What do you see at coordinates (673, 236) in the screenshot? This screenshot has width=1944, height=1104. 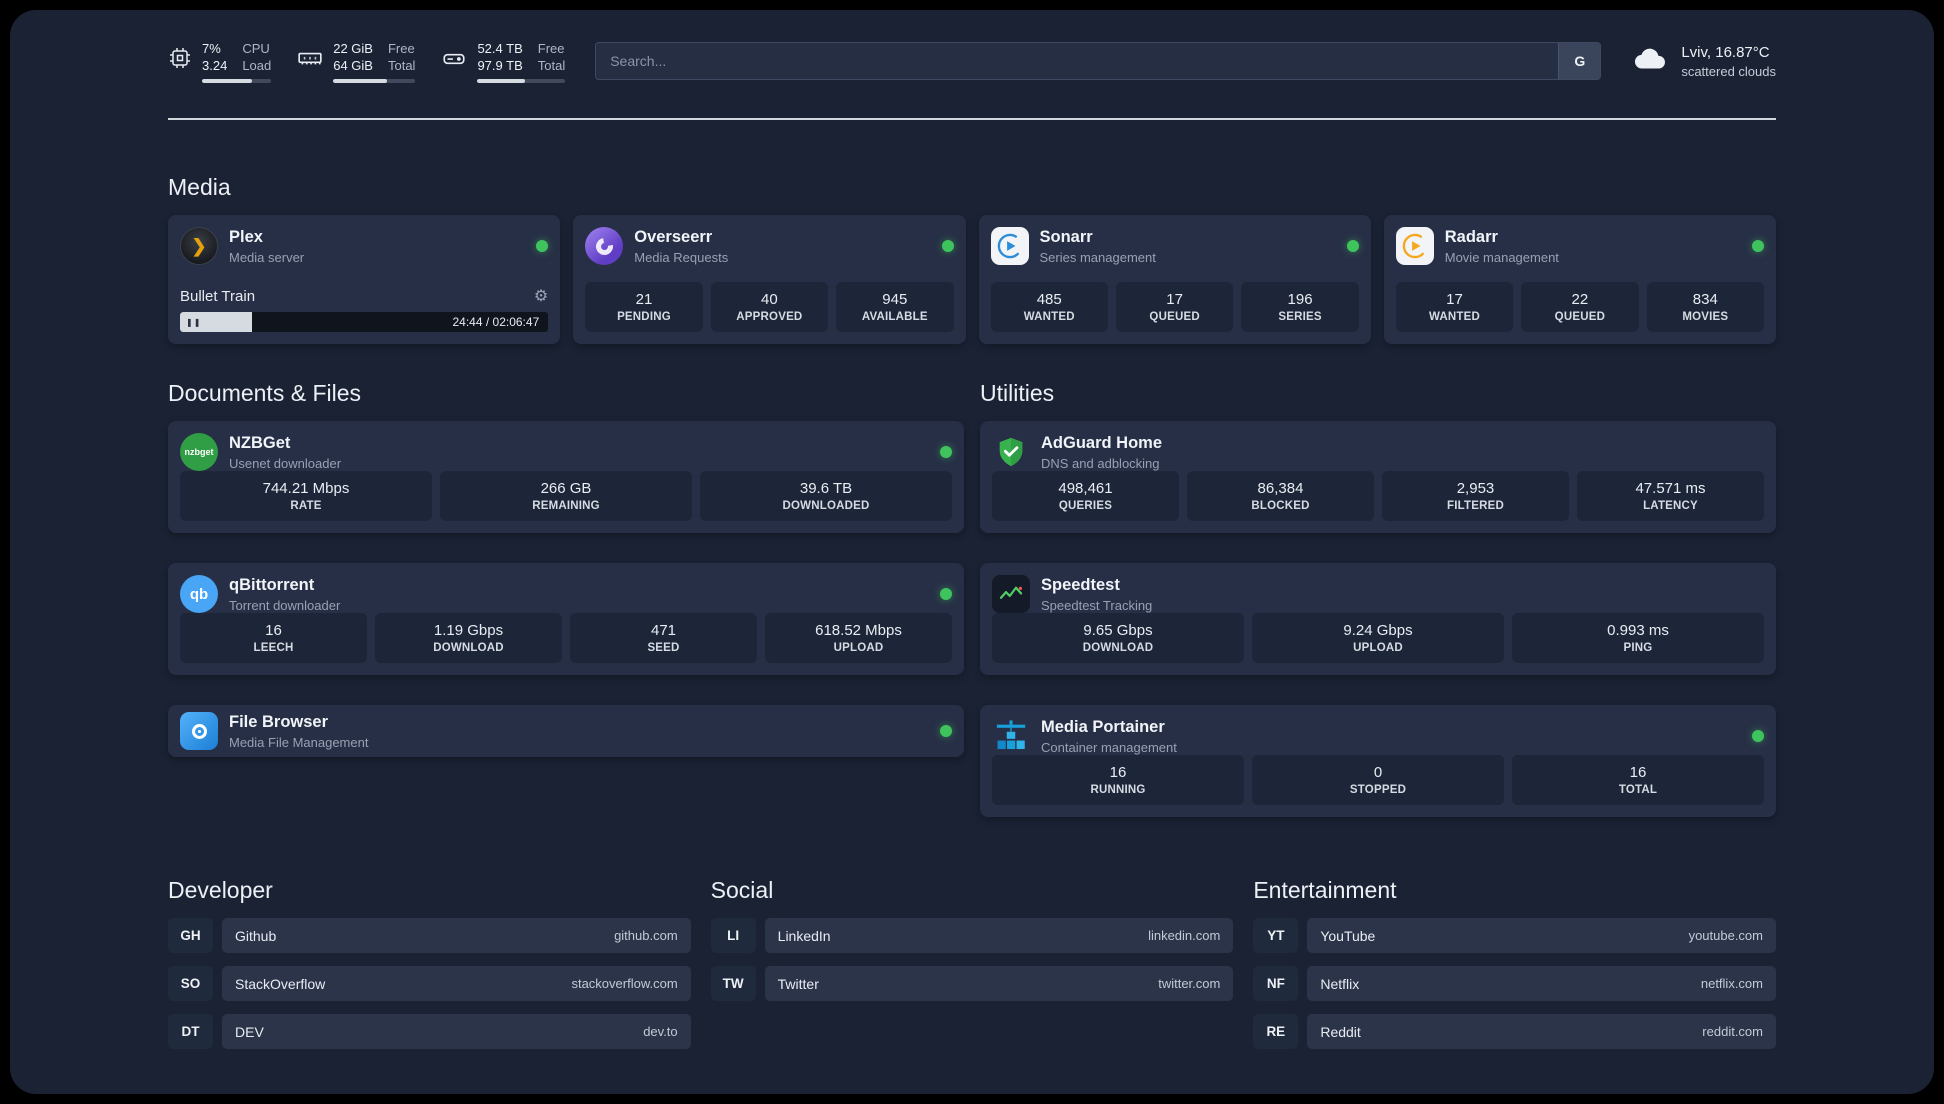 I see `app-title: Overseerr` at bounding box center [673, 236].